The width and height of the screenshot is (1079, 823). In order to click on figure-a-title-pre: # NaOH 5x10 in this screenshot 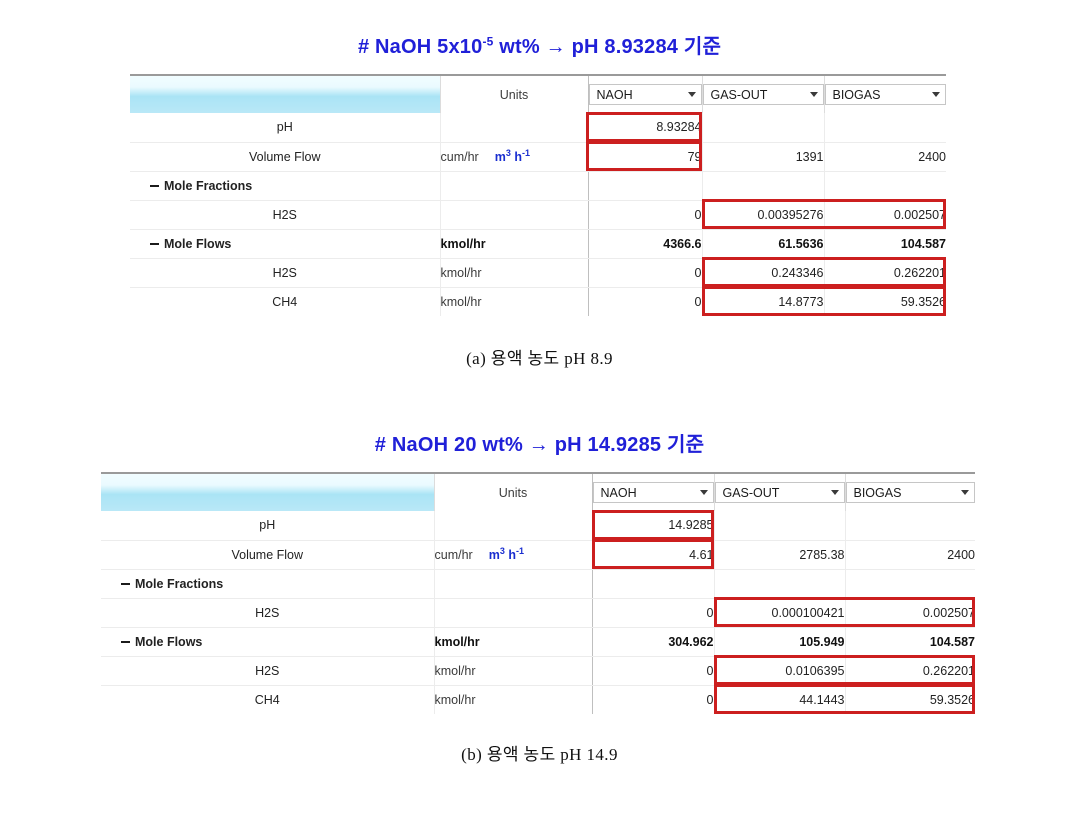, I will do `click(420, 47)`.